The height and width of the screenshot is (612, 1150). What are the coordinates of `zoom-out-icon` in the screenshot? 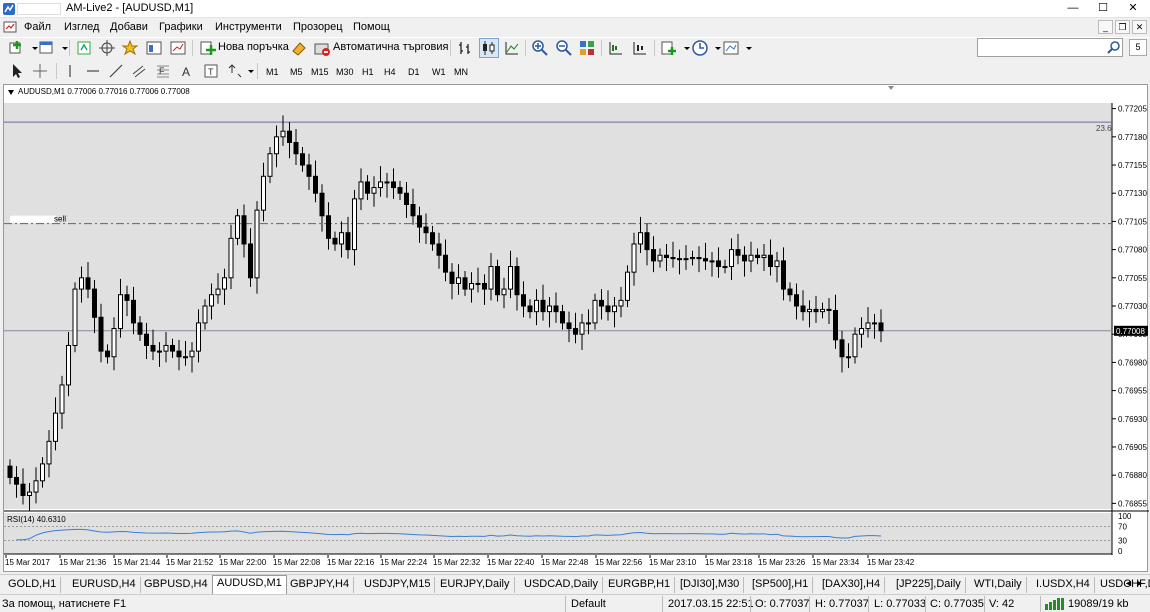 It's located at (564, 48).